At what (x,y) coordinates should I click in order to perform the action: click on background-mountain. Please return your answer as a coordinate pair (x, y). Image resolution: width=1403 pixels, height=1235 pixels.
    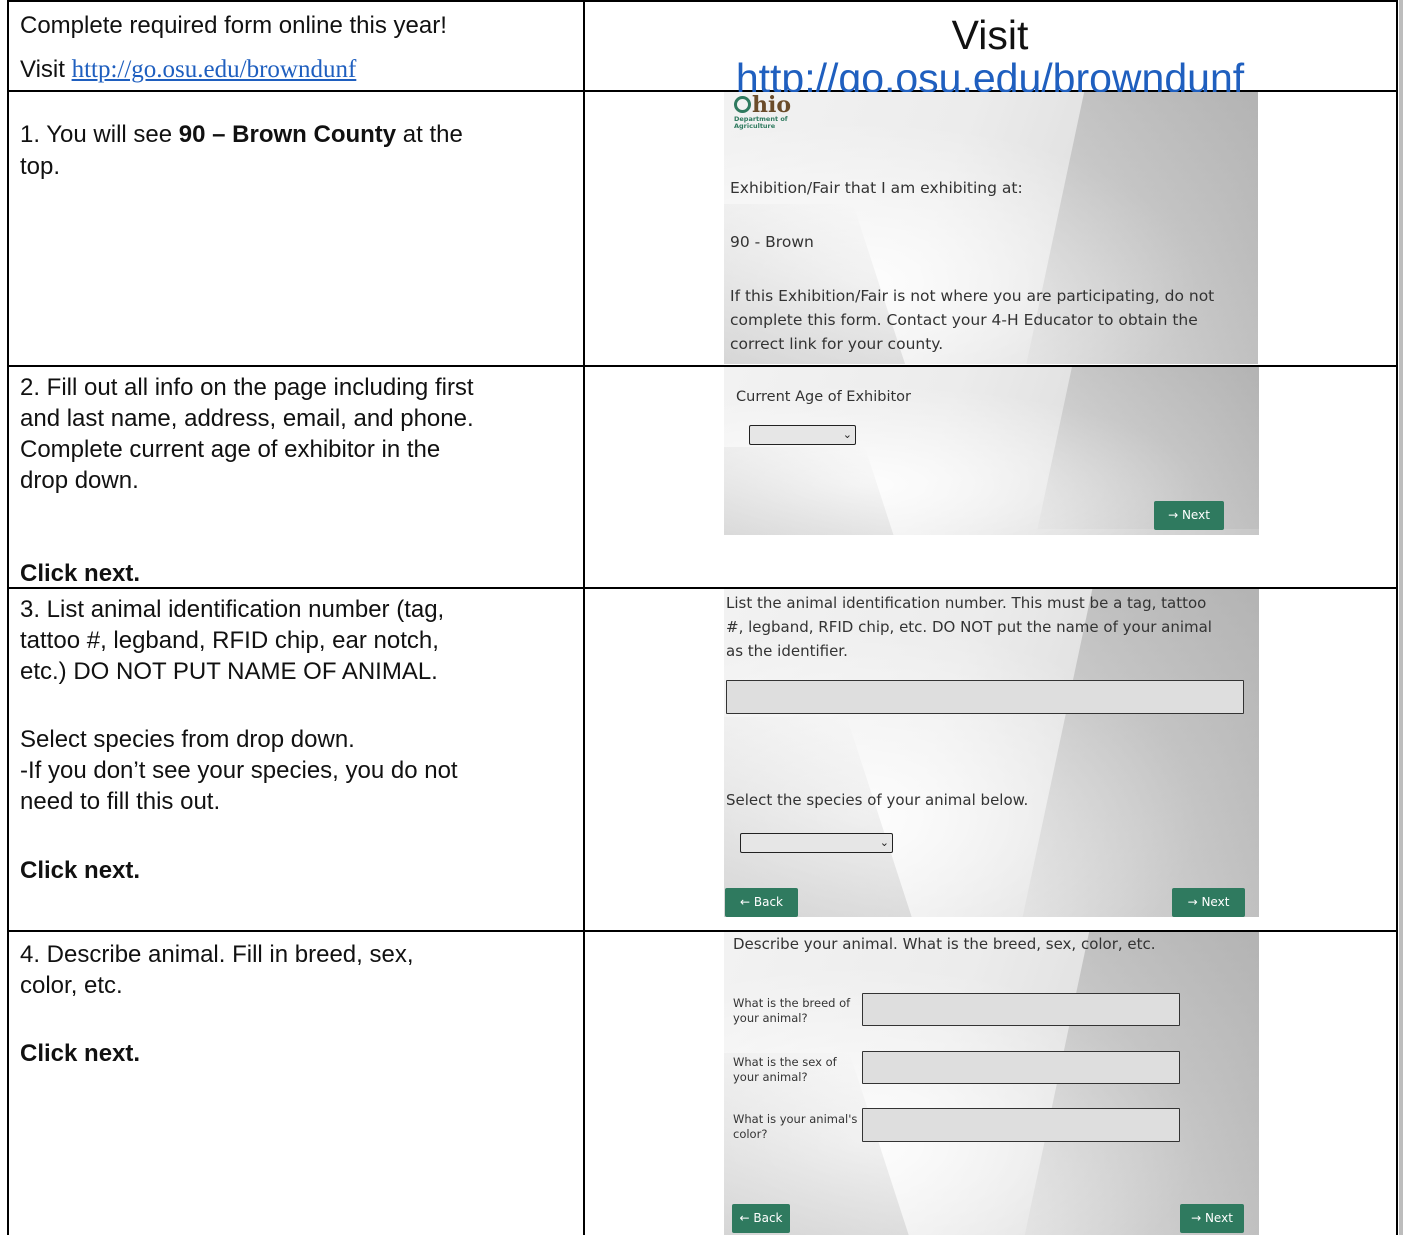
    Looking at the image, I should click on (1148, 448).